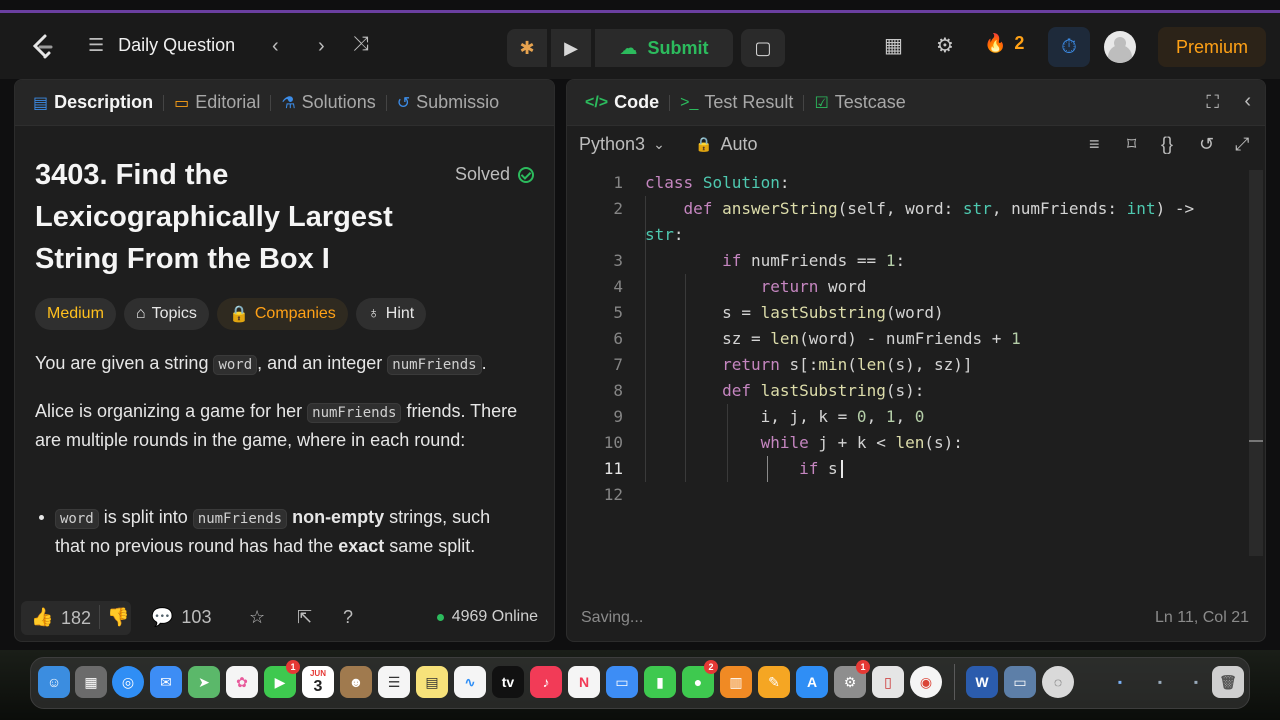 The height and width of the screenshot is (720, 1280). I want to click on trash-icon: 🗑, so click(1228, 682).